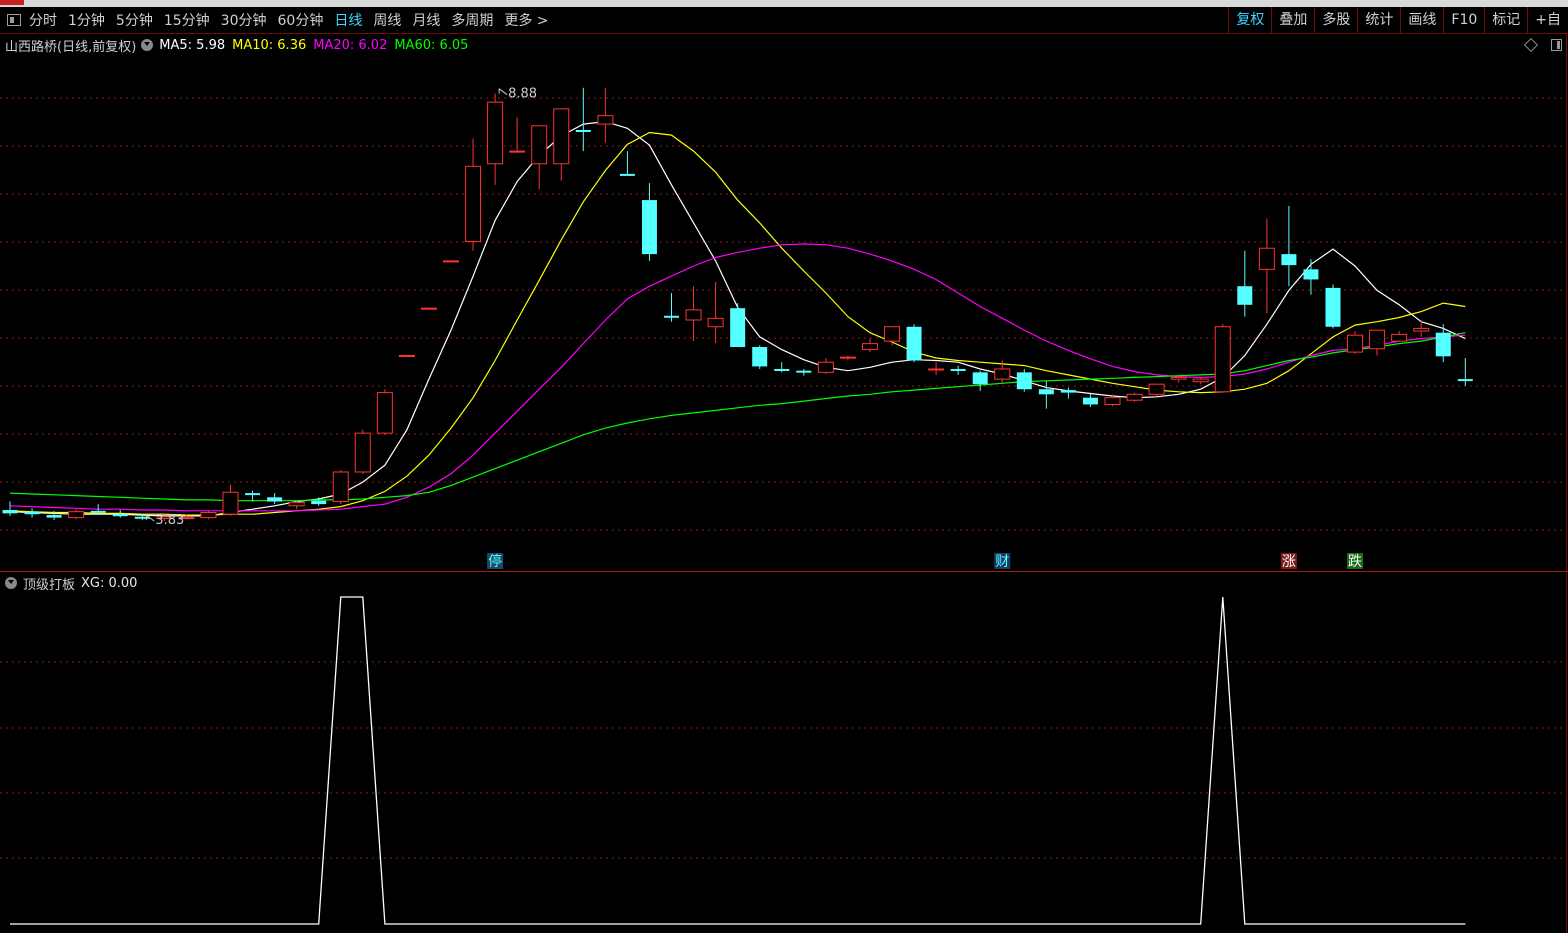 This screenshot has height=933, width=1568. What do you see at coordinates (503, 92) in the screenshot?
I see `price-annotation-arrow` at bounding box center [503, 92].